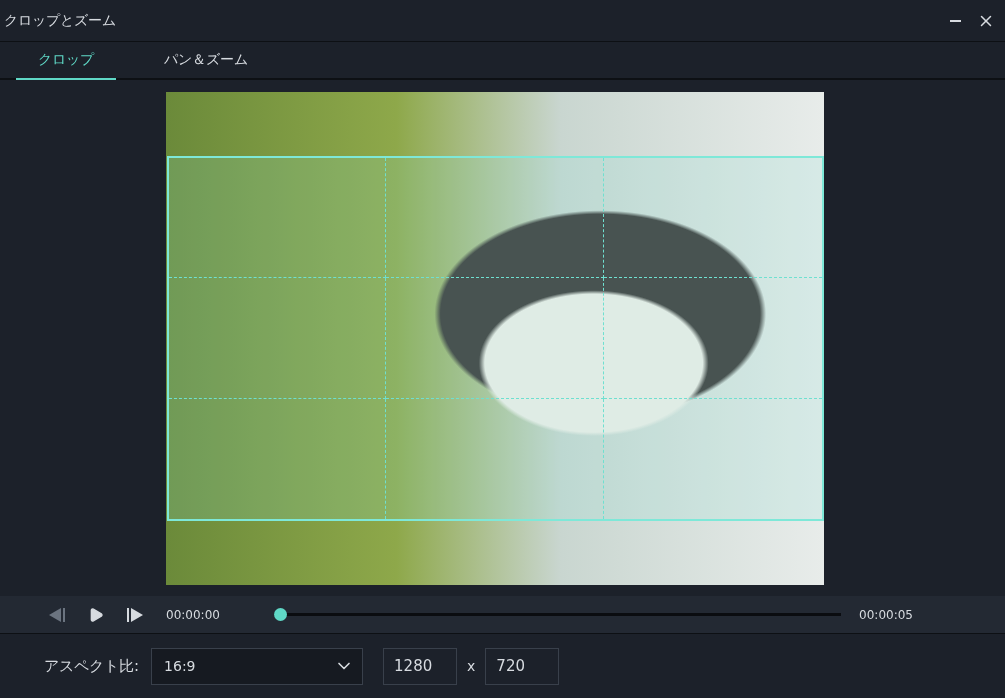 The height and width of the screenshot is (698, 1005). Describe the element at coordinates (66, 61) in the screenshot. I see `tab: クロップ` at that location.